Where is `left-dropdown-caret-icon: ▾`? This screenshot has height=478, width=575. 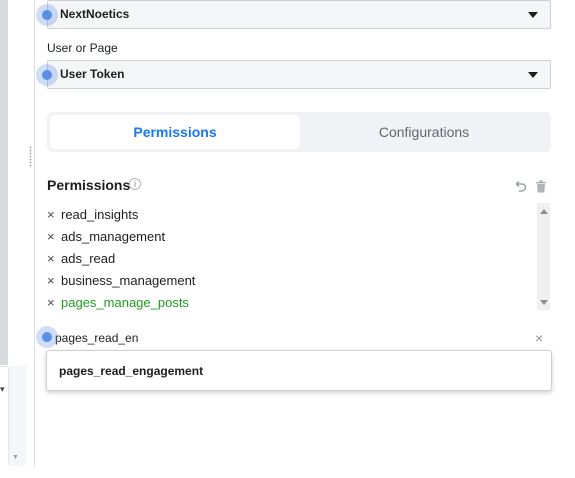
left-dropdown-caret-icon: ▾ is located at coordinates (2, 389).